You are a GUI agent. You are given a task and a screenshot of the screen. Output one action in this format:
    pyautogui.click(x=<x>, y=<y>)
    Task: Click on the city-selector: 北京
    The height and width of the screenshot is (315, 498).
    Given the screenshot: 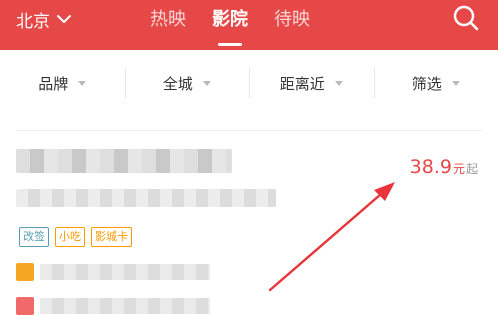 What is the action you would take?
    pyautogui.click(x=44, y=19)
    